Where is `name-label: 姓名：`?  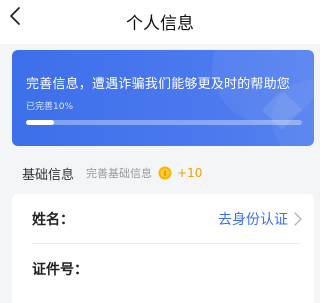 name-label: 姓名： is located at coordinates (53, 220).